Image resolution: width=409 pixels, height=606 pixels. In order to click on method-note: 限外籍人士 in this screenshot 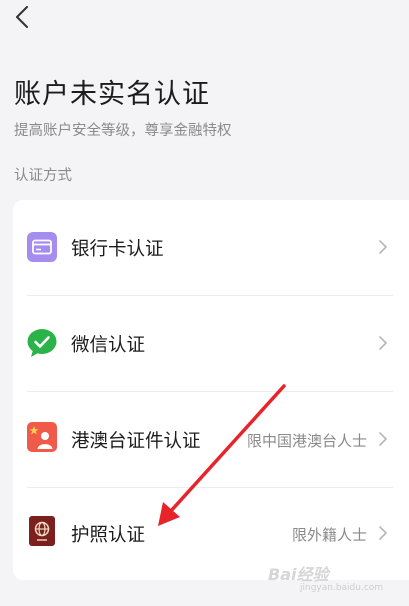, I will do `click(329, 535)`.